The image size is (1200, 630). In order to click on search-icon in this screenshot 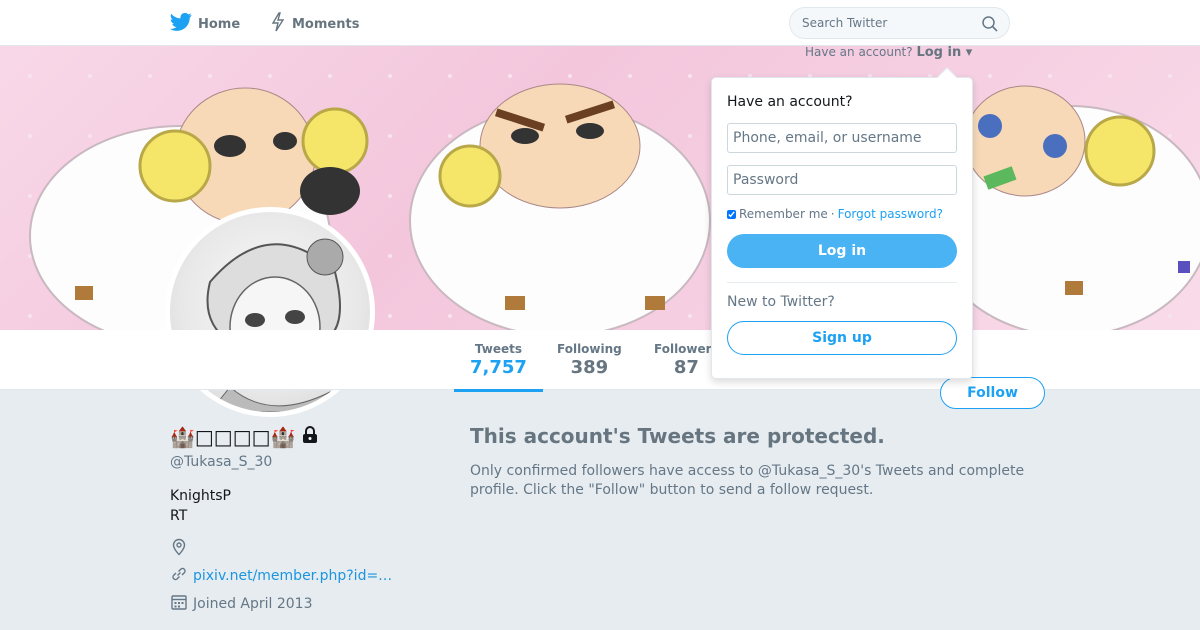, I will do `click(990, 26)`.